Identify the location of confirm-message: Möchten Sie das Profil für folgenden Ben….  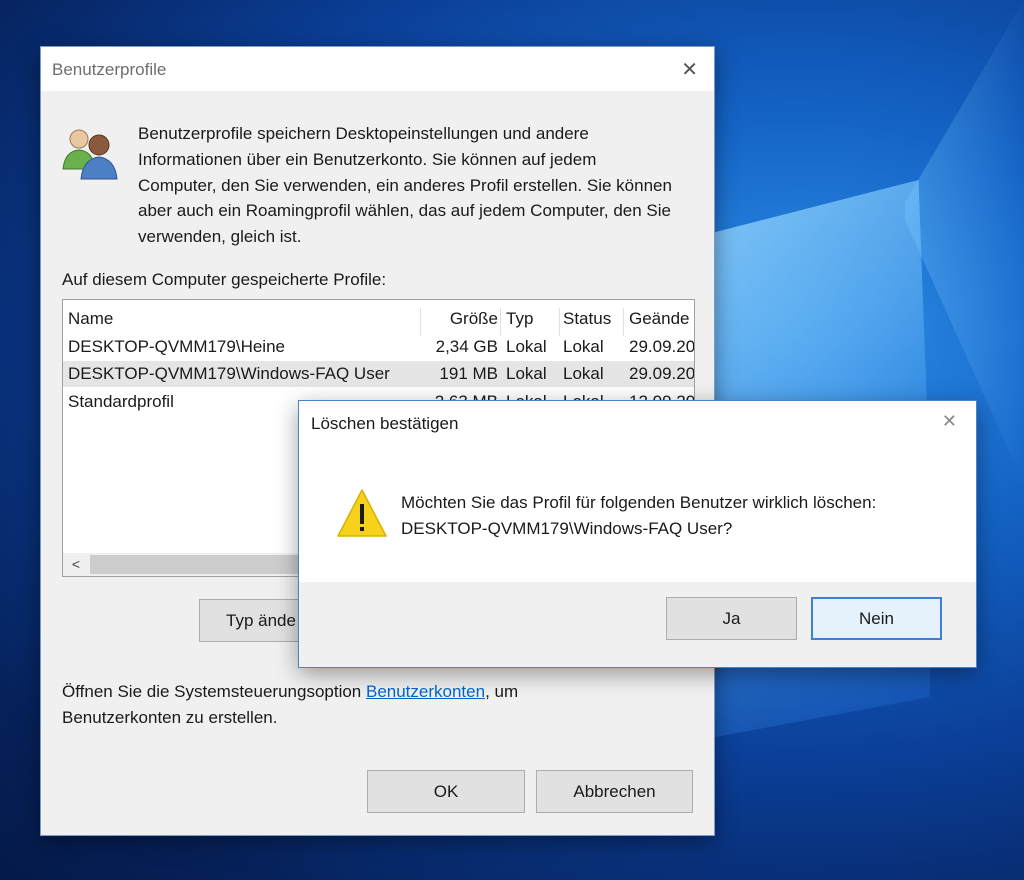
(681, 516).